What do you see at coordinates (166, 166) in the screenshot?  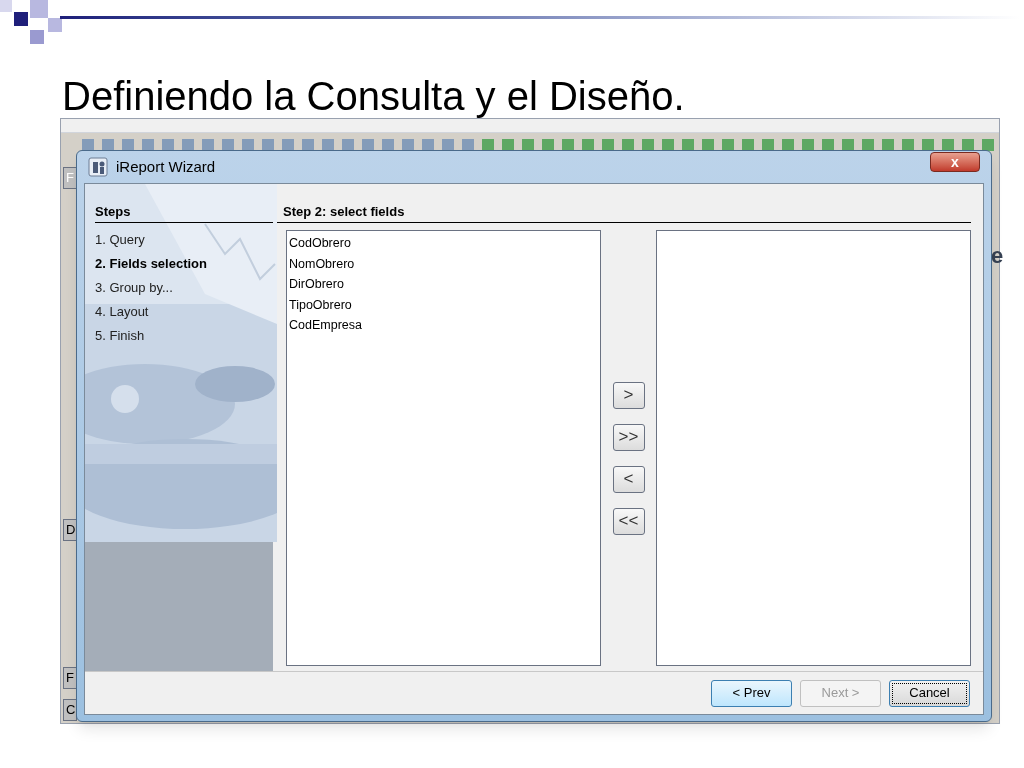 I see `window-title: iReport Wizard` at bounding box center [166, 166].